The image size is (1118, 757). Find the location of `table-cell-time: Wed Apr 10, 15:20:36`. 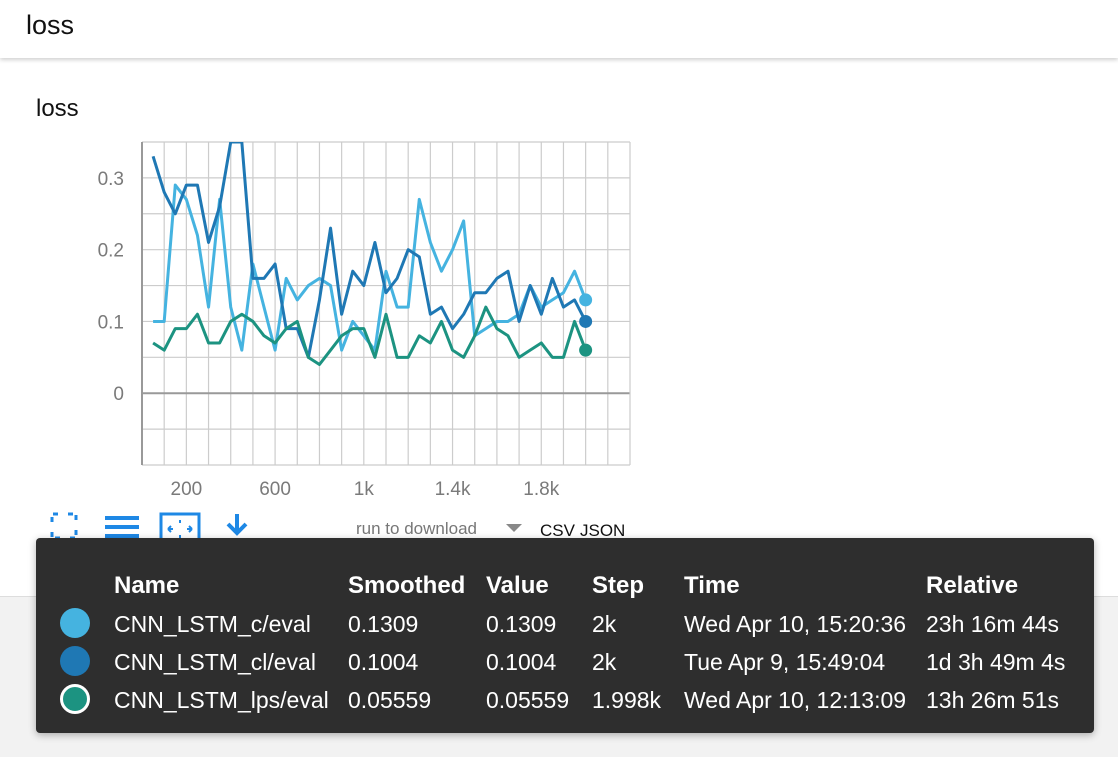

table-cell-time: Wed Apr 10, 15:20:36 is located at coordinates (795, 624).